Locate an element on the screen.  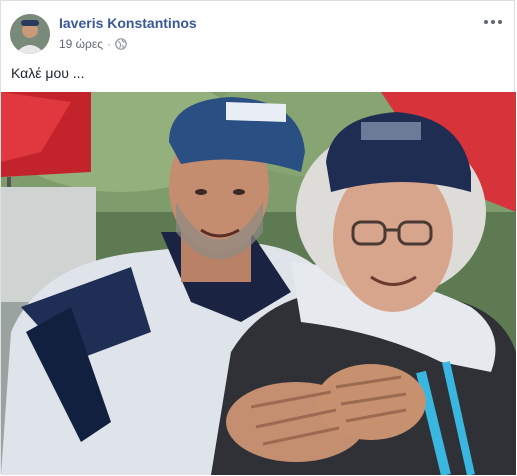
post-header: Iaveris Konstantinos 19 ώρες · is located at coordinates (257, 31).